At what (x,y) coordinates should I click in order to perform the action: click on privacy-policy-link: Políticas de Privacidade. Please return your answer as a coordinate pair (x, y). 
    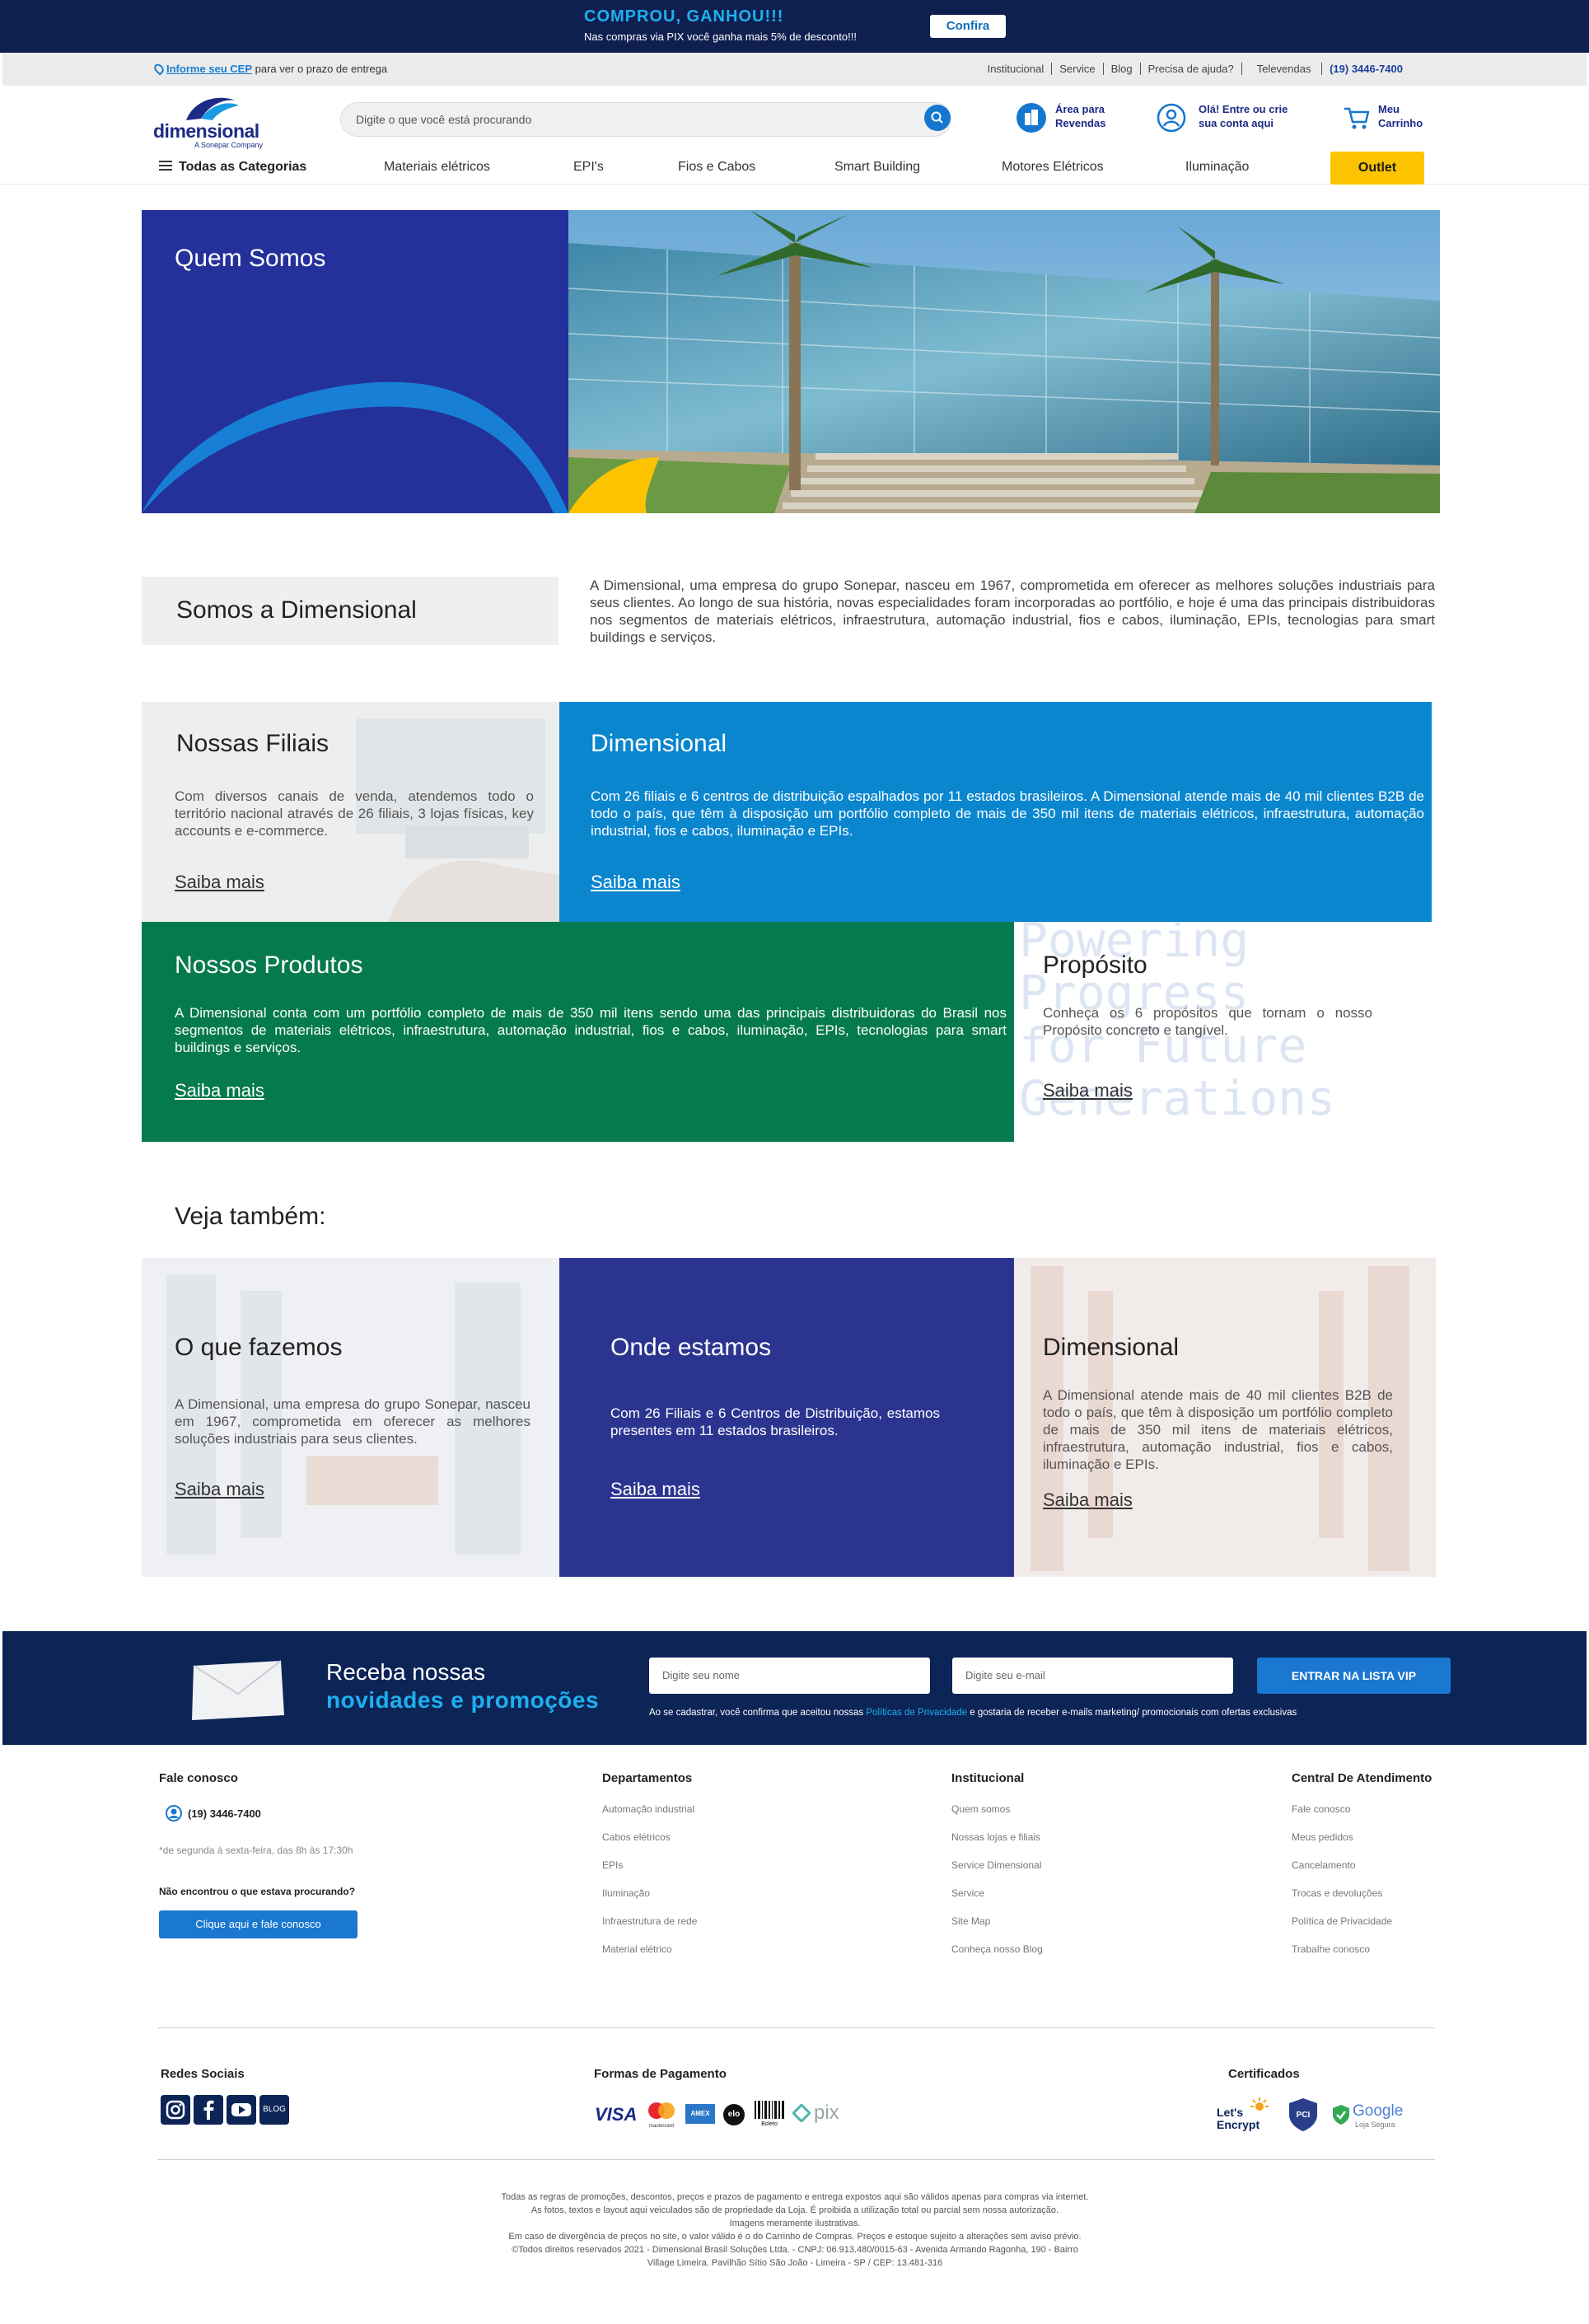
    Looking at the image, I should click on (916, 1713).